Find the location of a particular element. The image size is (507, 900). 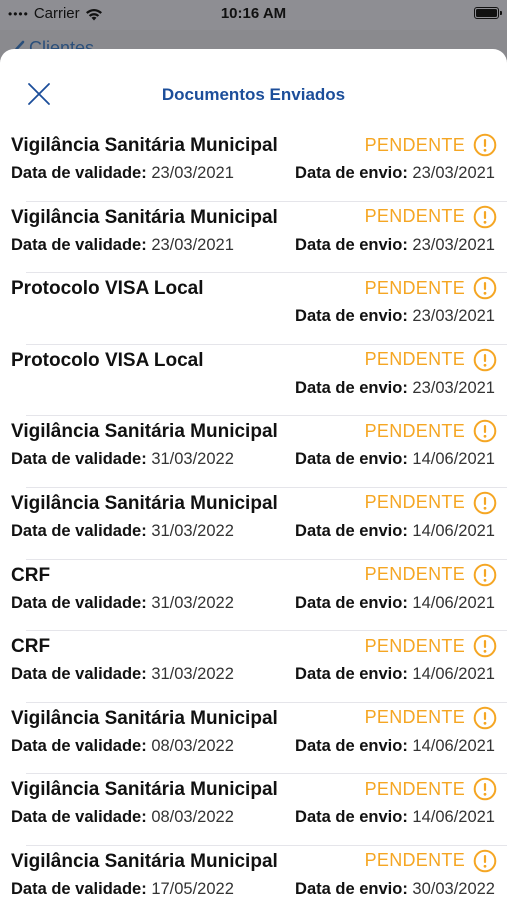

sent-date: Data de envio: 30/03/2022 is located at coordinates (395, 889).